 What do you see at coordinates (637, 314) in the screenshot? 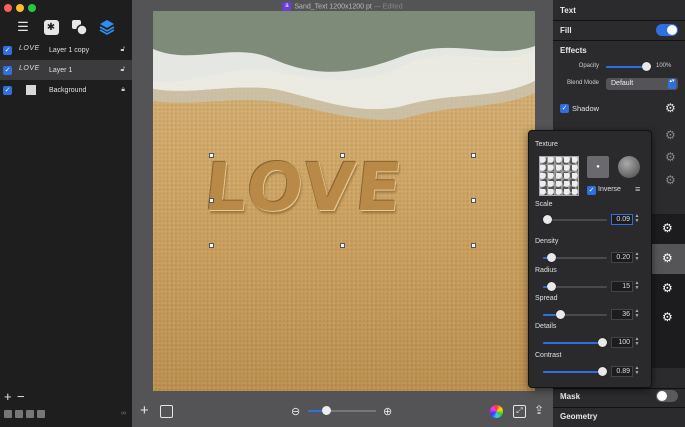
I see `spread-stepper: ▲ ▼` at bounding box center [637, 314].